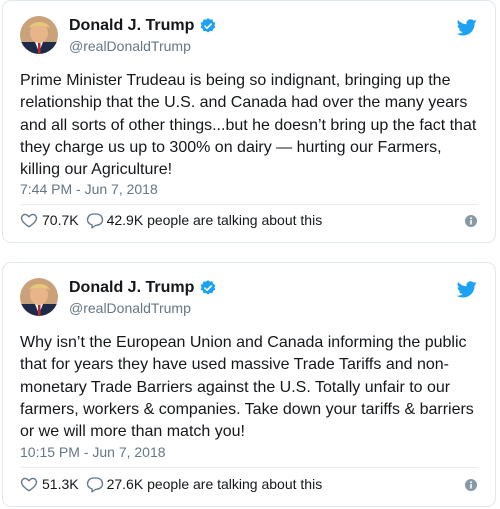  What do you see at coordinates (89, 189) in the screenshot?
I see `tweet-timestamp: 7:44 PM - Jun 7, 2018` at bounding box center [89, 189].